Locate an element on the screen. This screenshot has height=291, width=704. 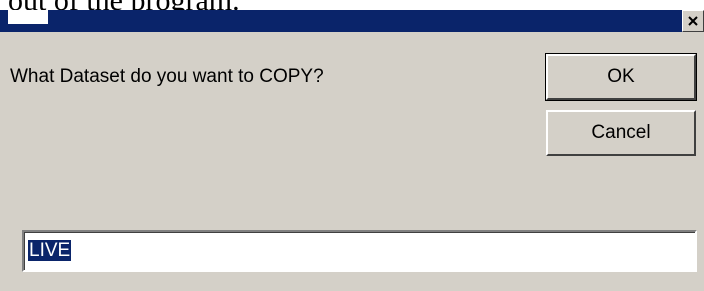
dataset-input: LIVE is located at coordinates (359, 251).